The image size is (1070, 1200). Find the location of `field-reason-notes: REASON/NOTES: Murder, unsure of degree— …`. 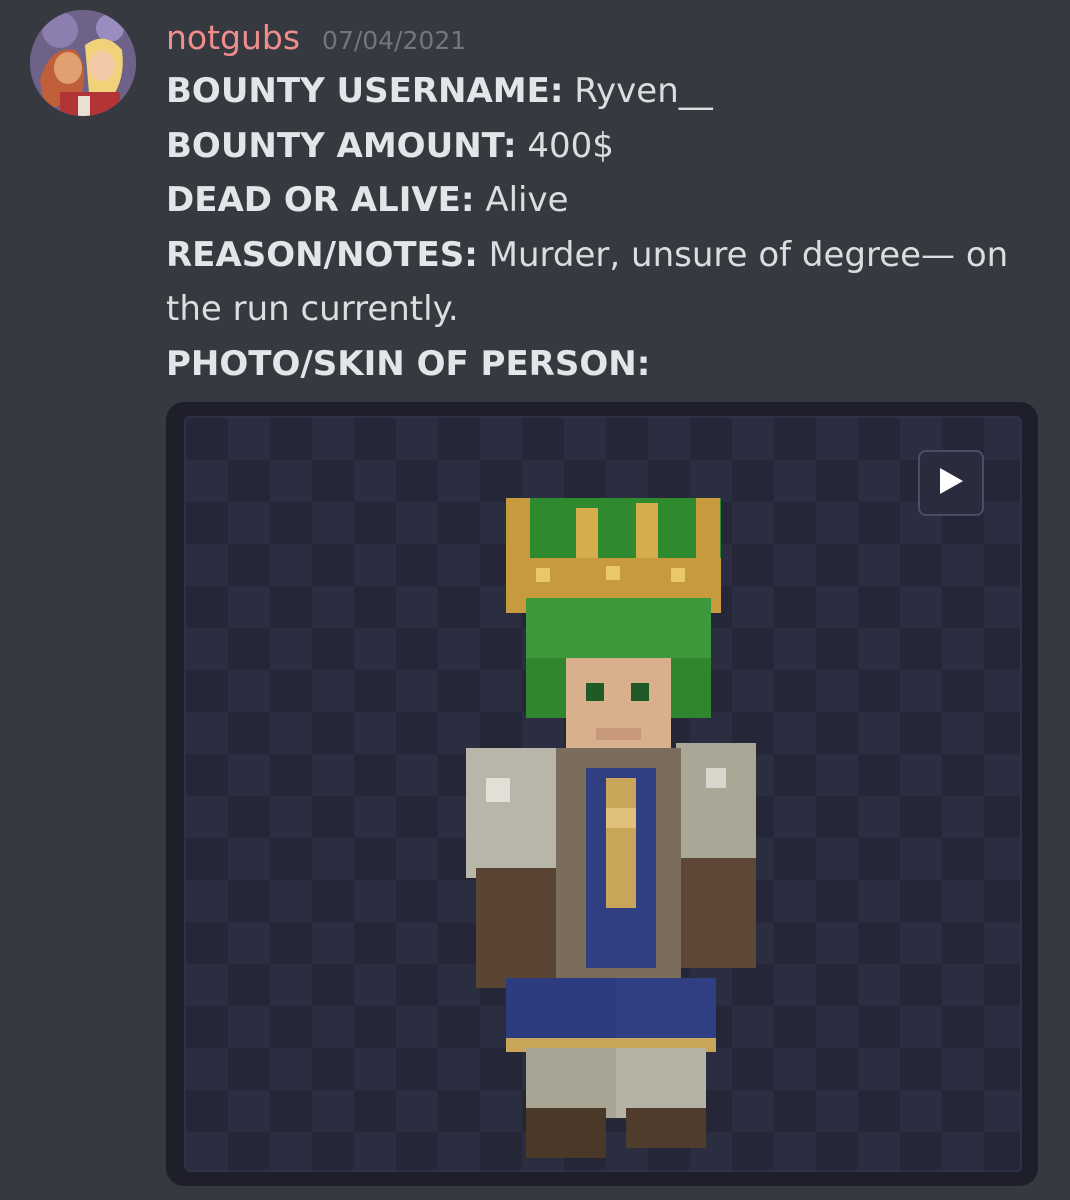

field-reason-notes: REASON/NOTES: Murder, unsure of degree— … is located at coordinates (606, 282).